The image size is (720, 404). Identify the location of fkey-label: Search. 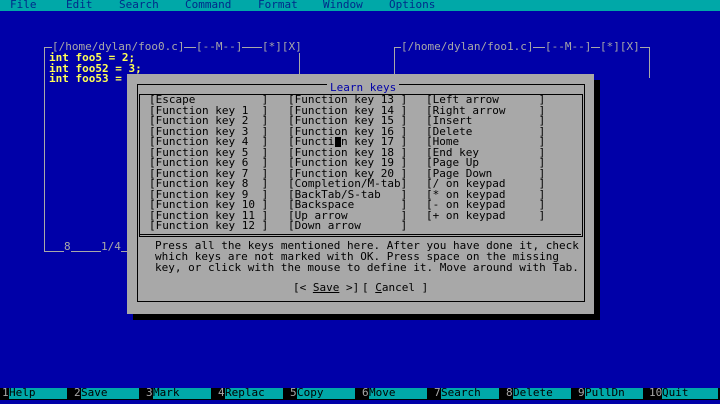
(470, 393).